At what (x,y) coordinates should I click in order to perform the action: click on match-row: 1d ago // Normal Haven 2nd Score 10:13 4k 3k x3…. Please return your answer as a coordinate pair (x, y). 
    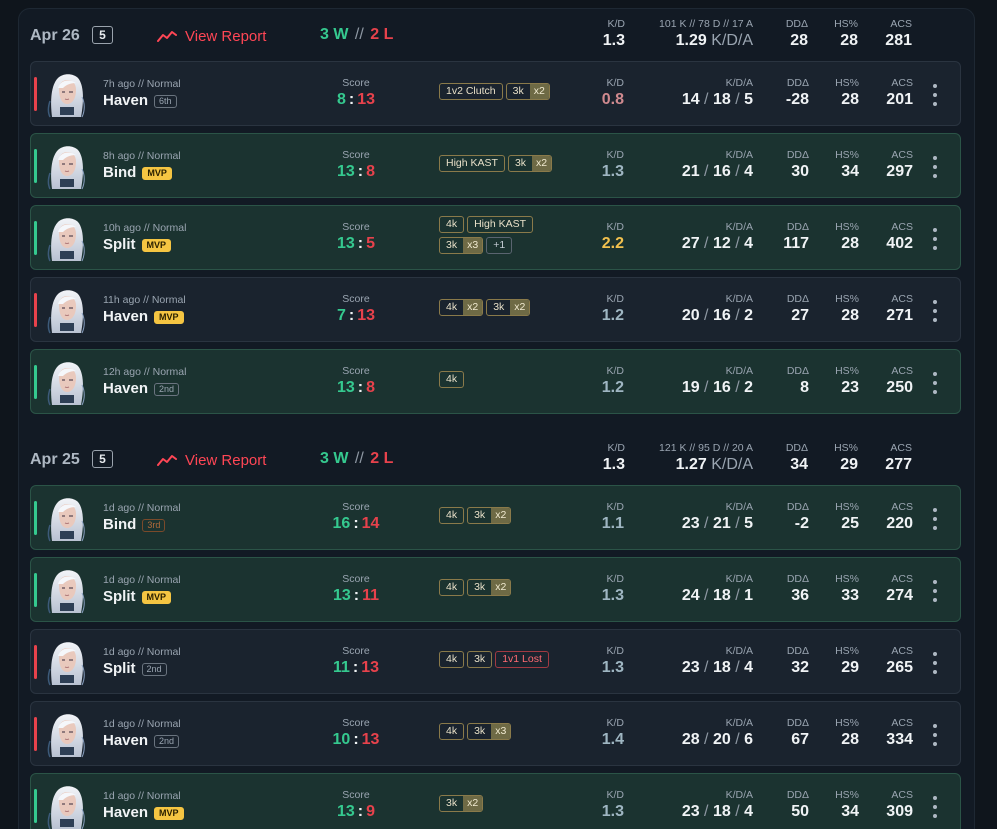
    Looking at the image, I should click on (495, 733).